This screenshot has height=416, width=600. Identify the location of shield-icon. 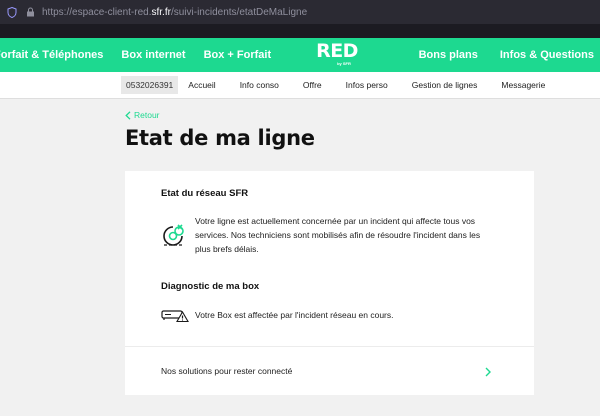
(12, 12).